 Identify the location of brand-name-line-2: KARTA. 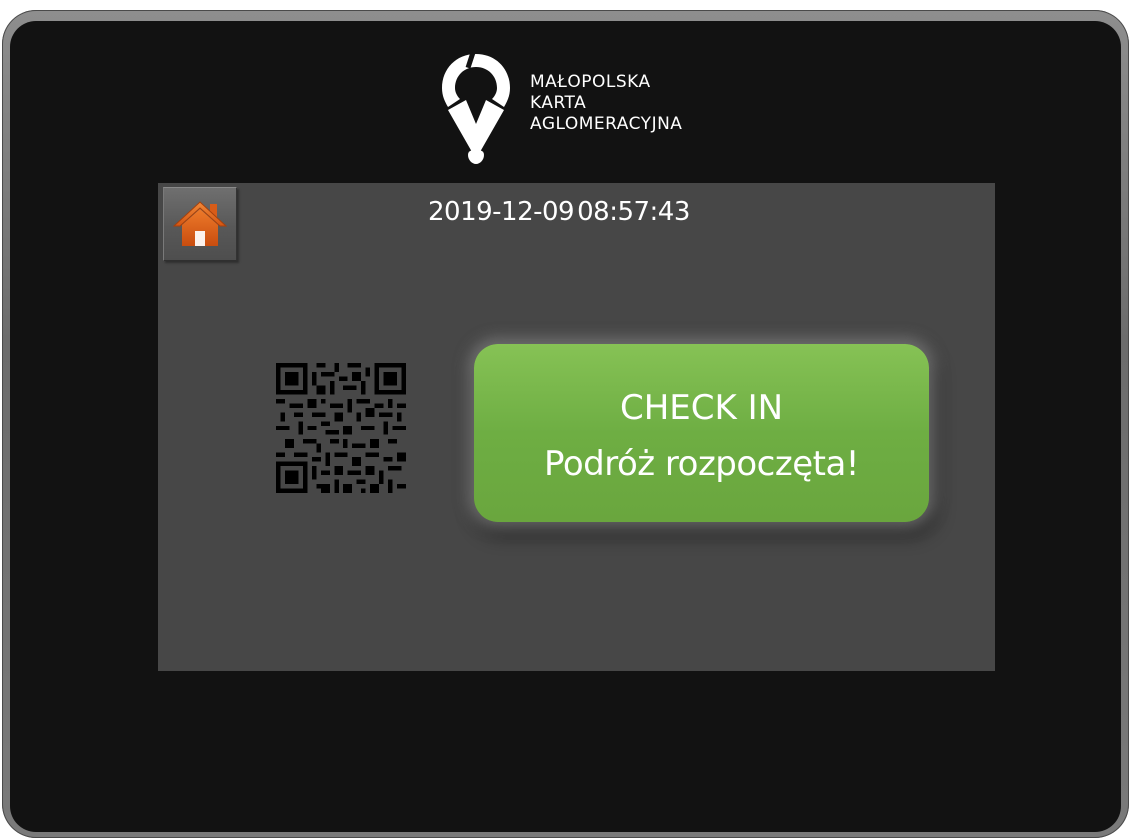
(558, 103).